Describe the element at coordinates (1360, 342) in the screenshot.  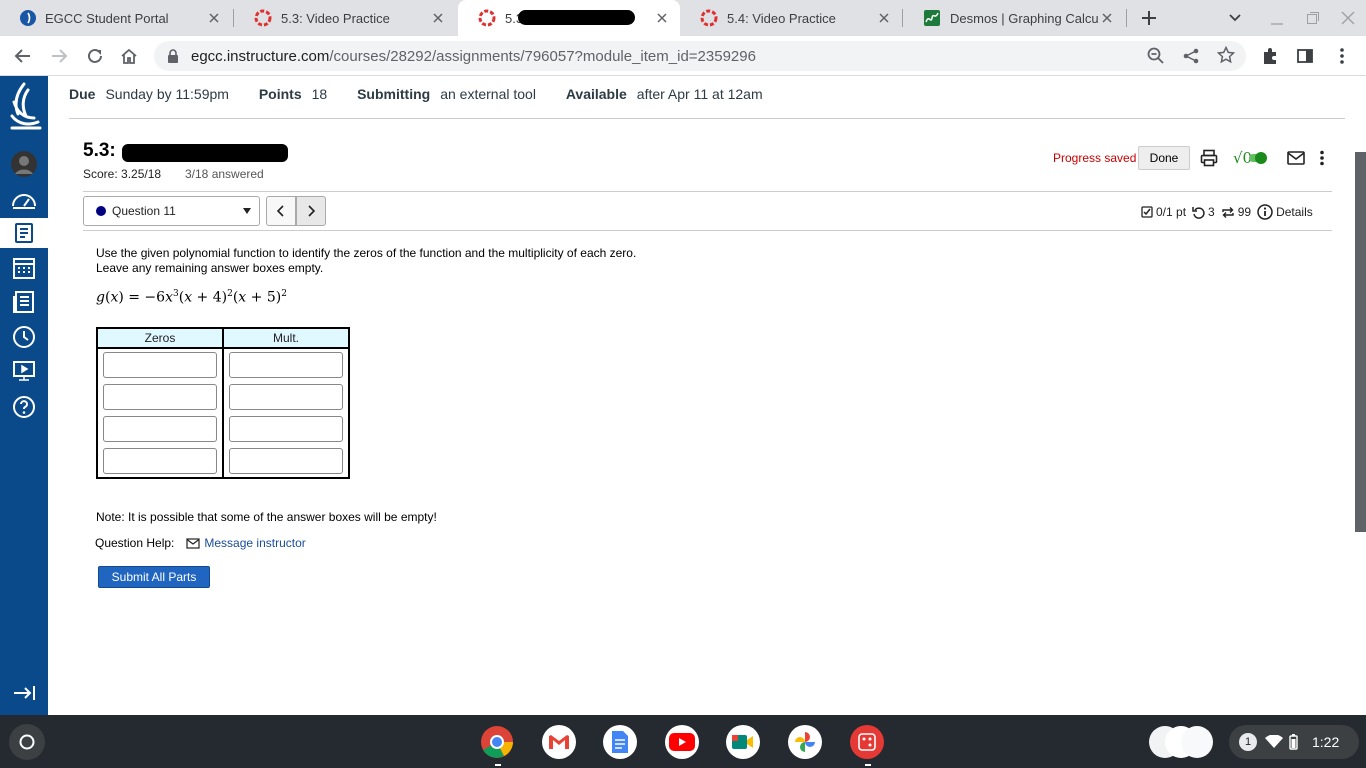
I see `scrollbar` at that location.